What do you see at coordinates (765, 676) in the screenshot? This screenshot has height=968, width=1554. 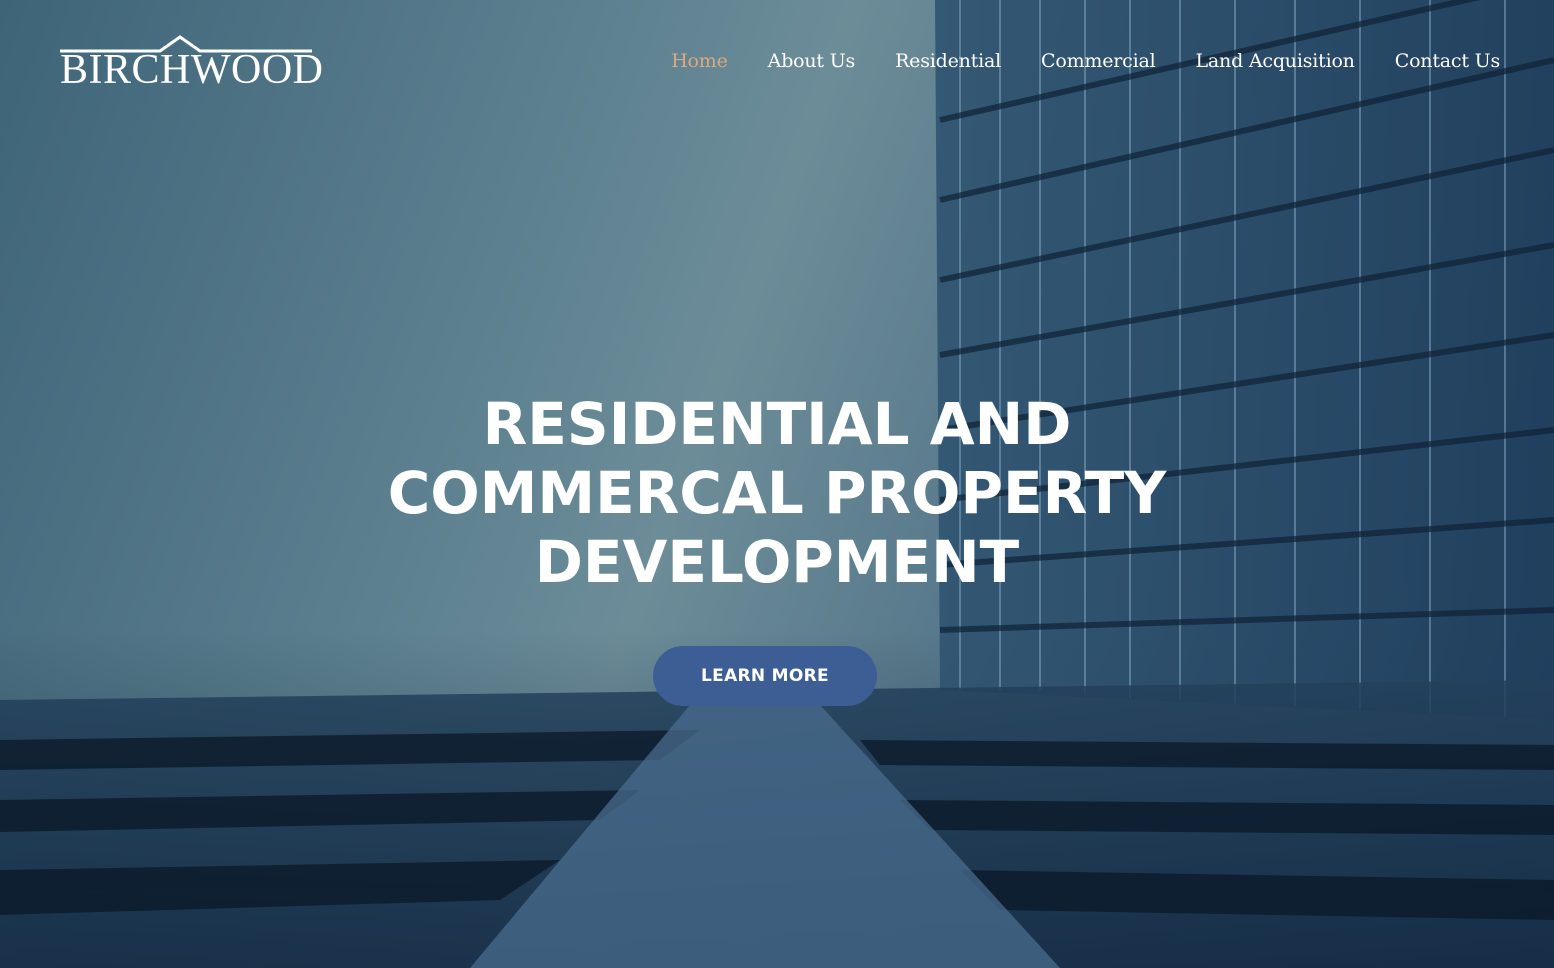 I see `learn-more-button: LEARN MORE` at bounding box center [765, 676].